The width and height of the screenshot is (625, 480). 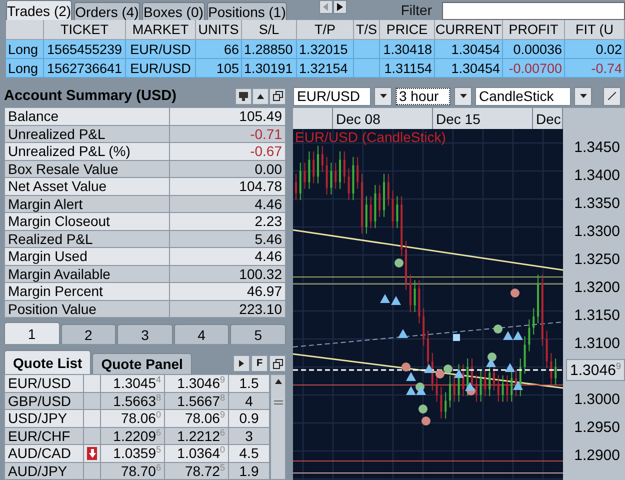 What do you see at coordinates (456, 337) in the screenshot?
I see `square-marker` at bounding box center [456, 337].